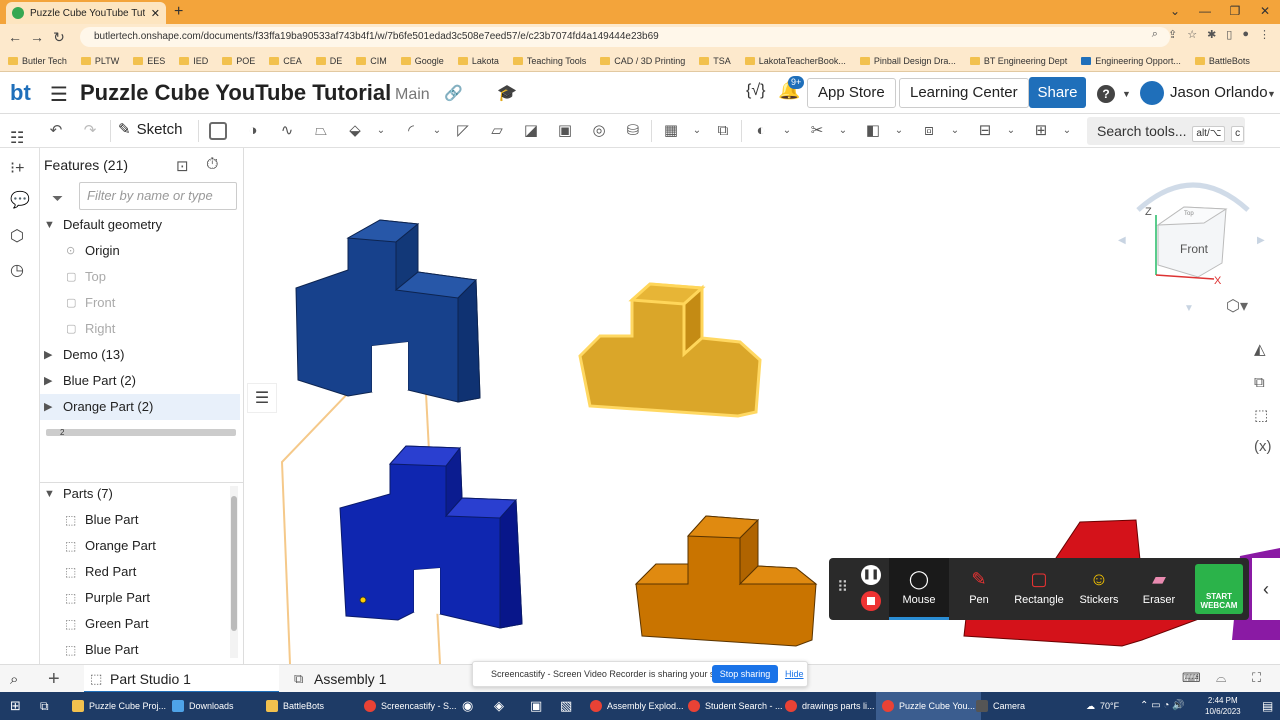  Describe the element at coordinates (1245, 34) in the screenshot. I see `profile-icon: ●` at that location.